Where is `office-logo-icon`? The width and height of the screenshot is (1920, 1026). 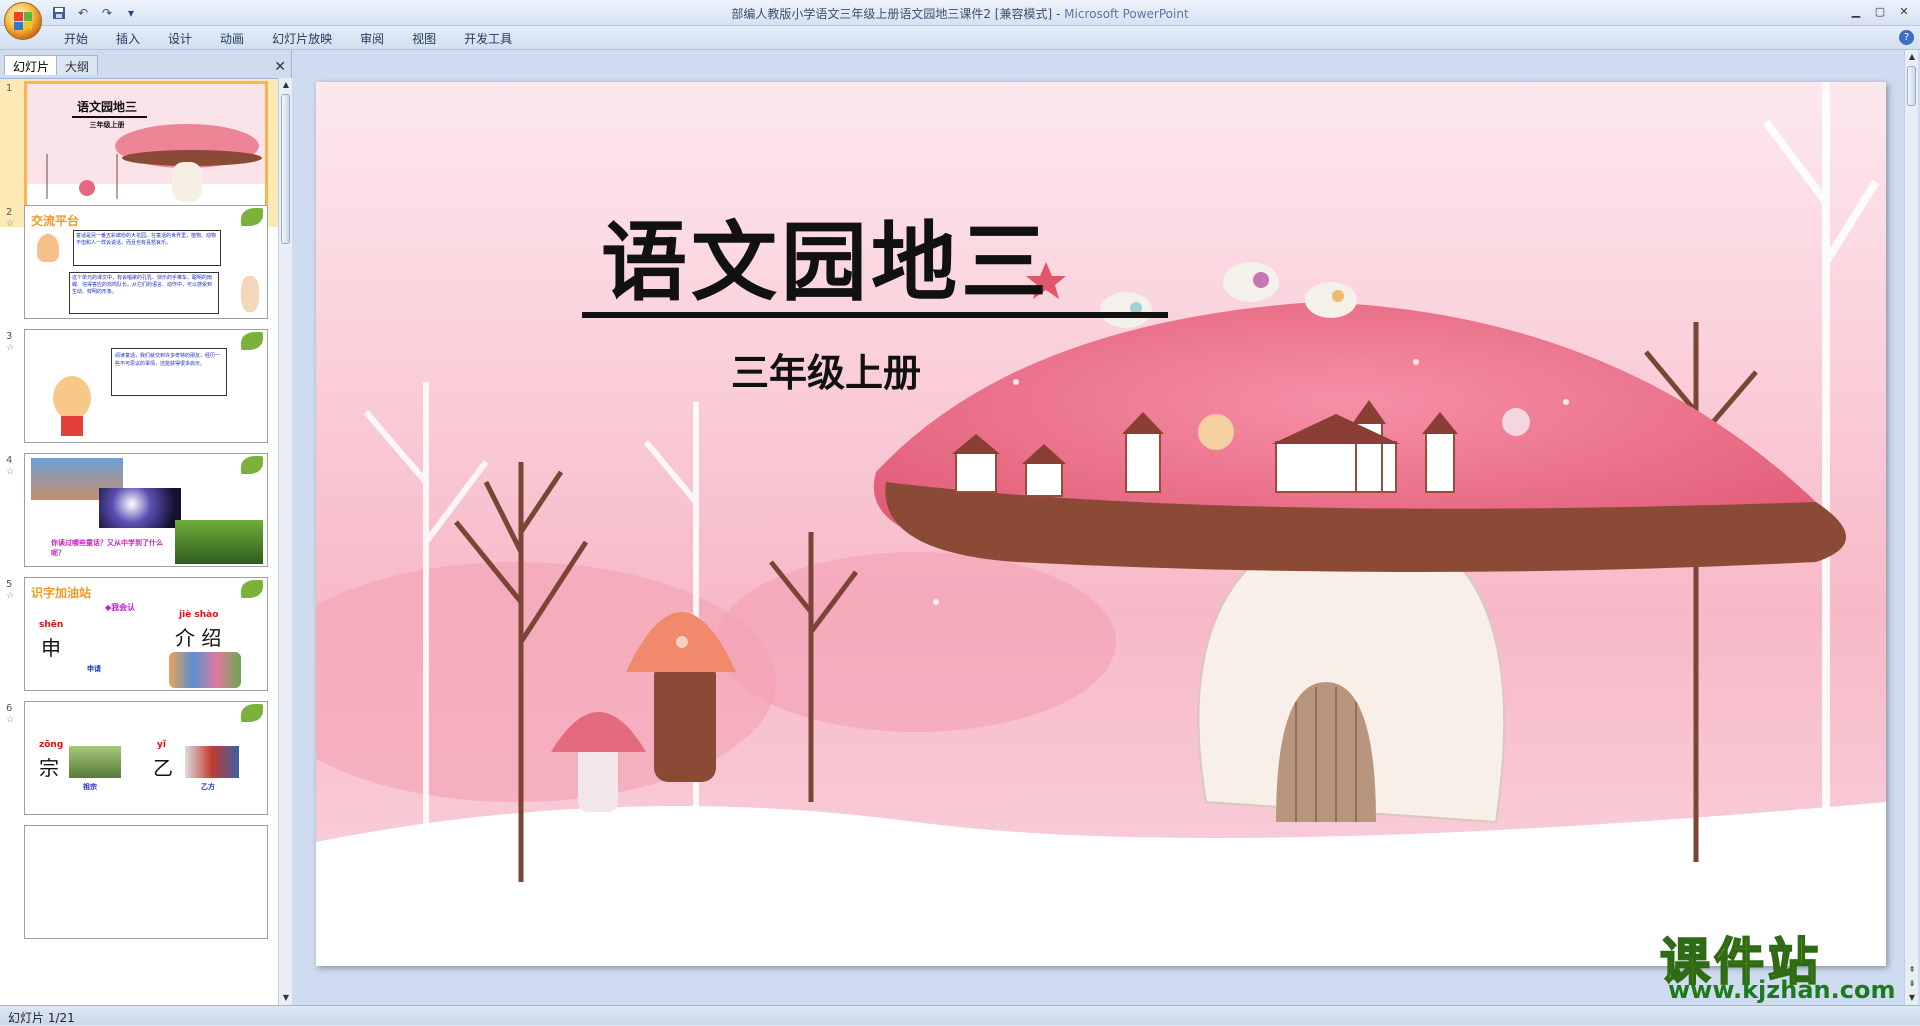 office-logo-icon is located at coordinates (23, 21).